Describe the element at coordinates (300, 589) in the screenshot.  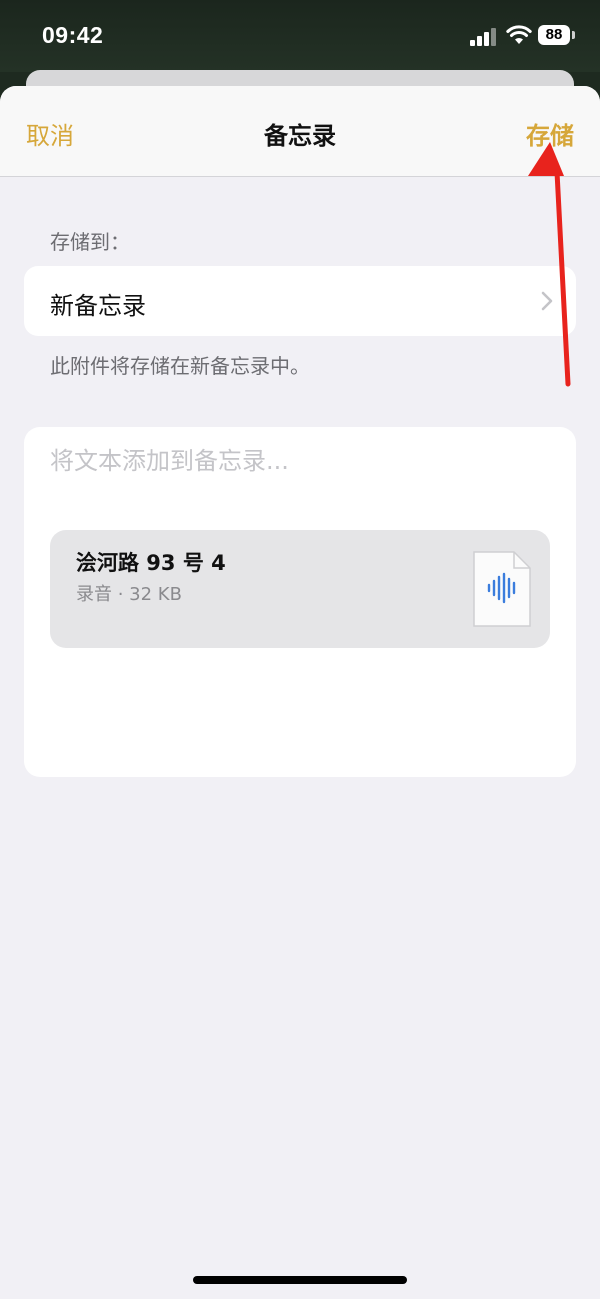
I see `attachment-item: 浍河路 93 号 4 录音 · 32 KB` at that location.